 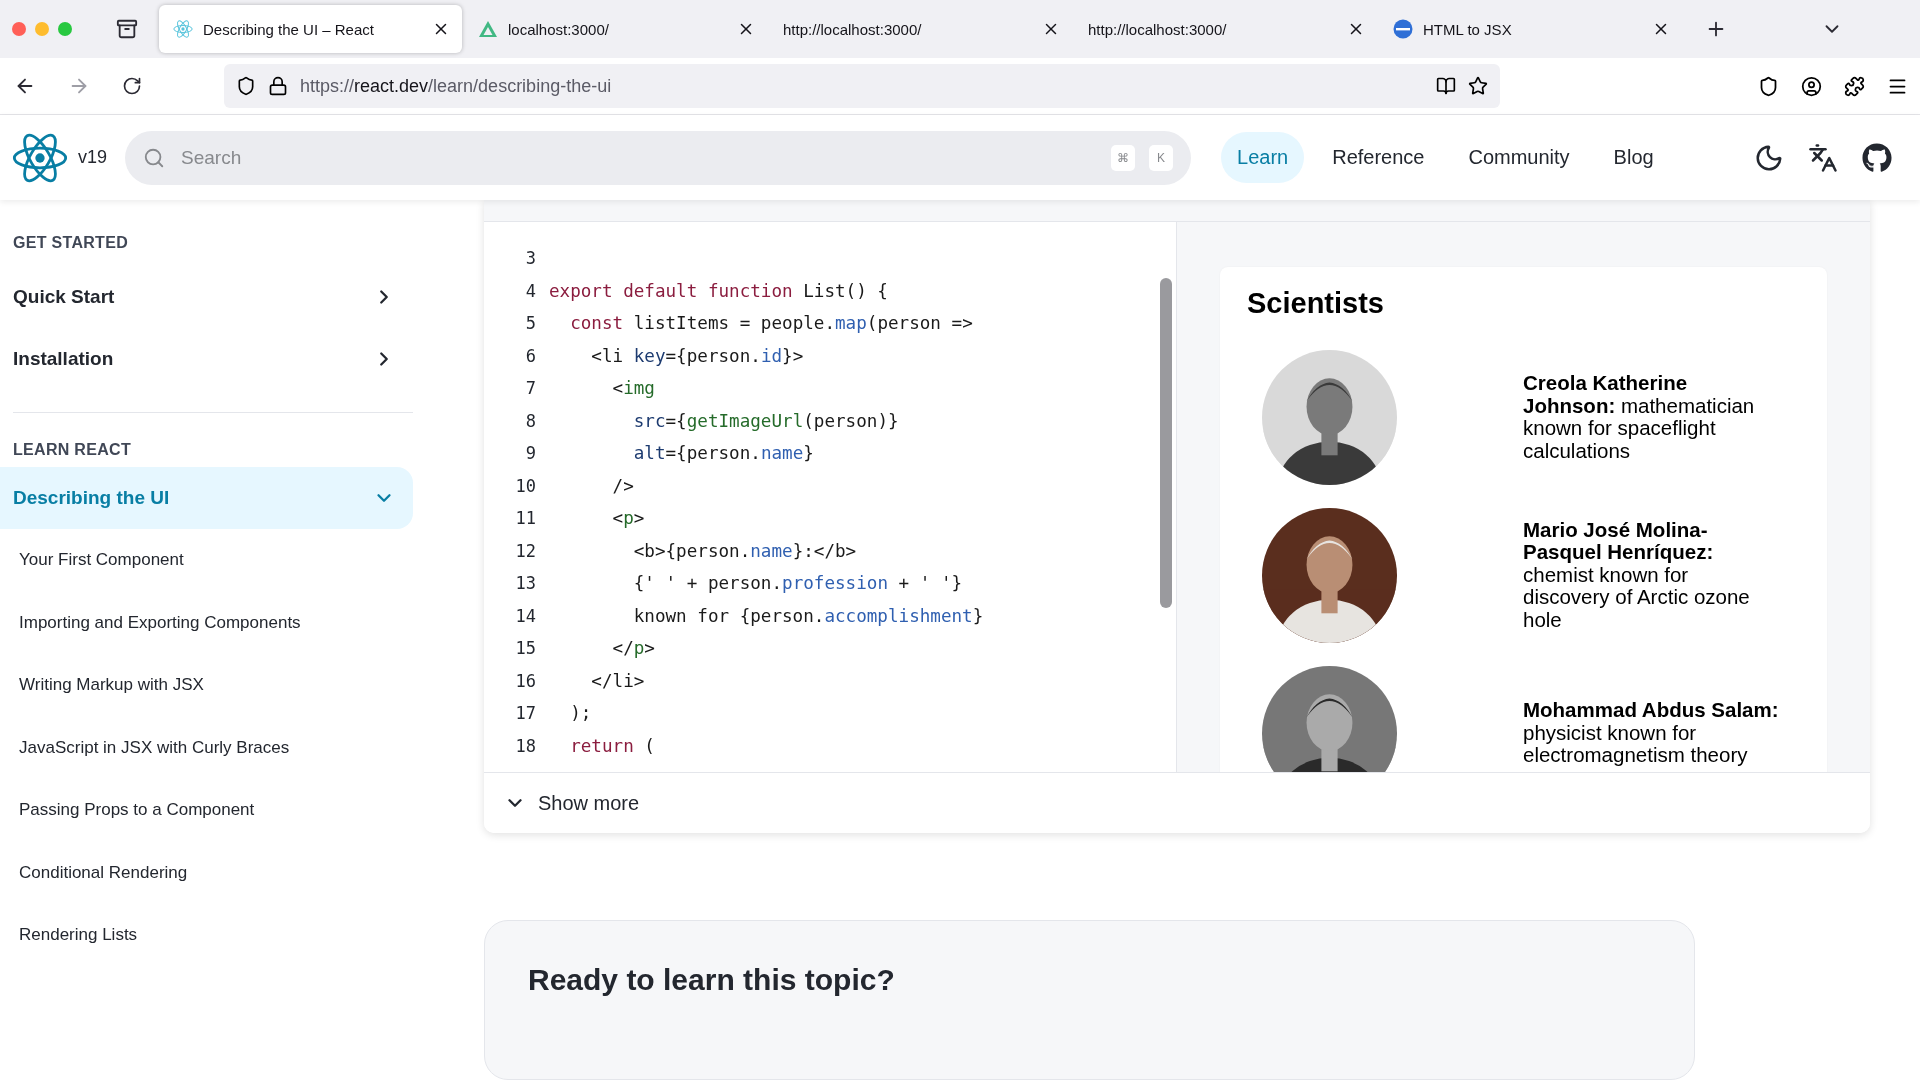 I want to click on tab-title: Describing the UI – React, so click(x=289, y=29).